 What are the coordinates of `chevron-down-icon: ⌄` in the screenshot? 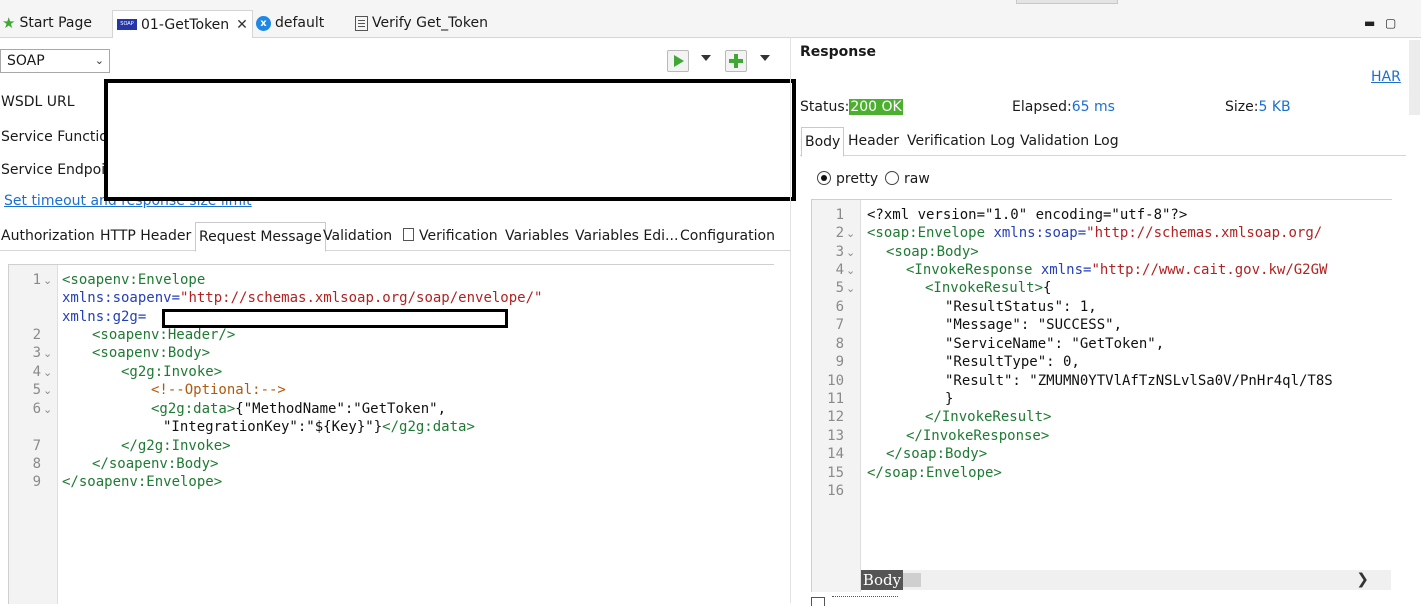 It's located at (99, 60).